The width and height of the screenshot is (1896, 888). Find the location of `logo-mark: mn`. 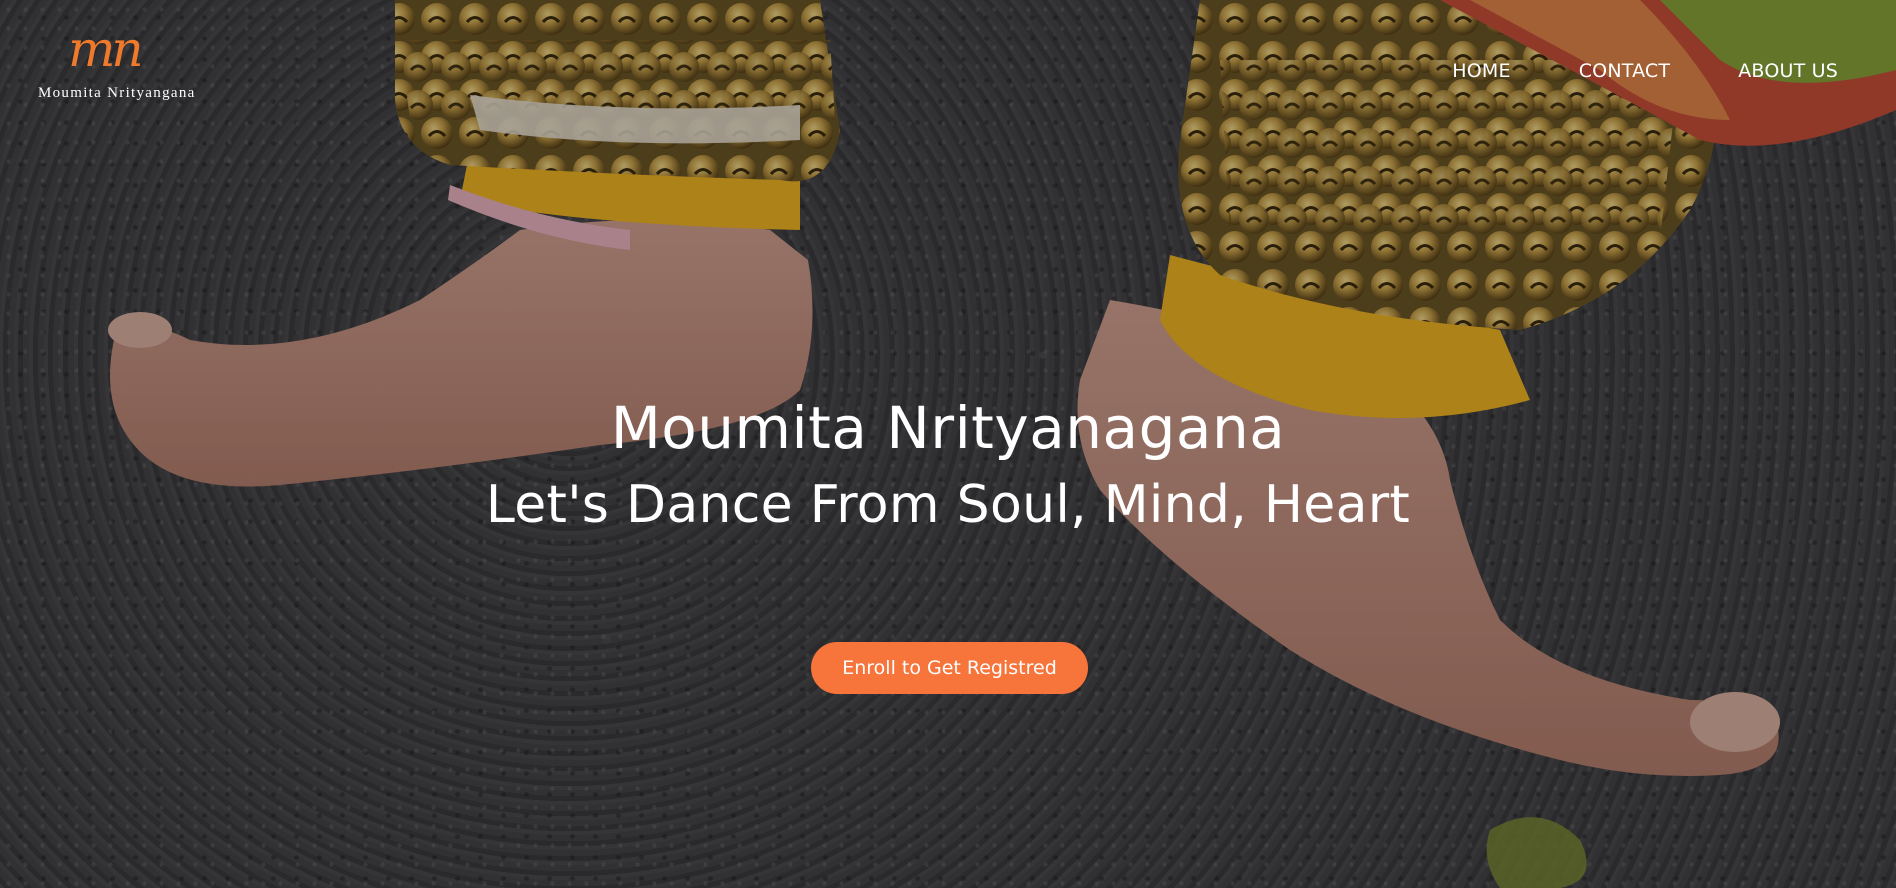

logo-mark: mn is located at coordinates (106, 49).